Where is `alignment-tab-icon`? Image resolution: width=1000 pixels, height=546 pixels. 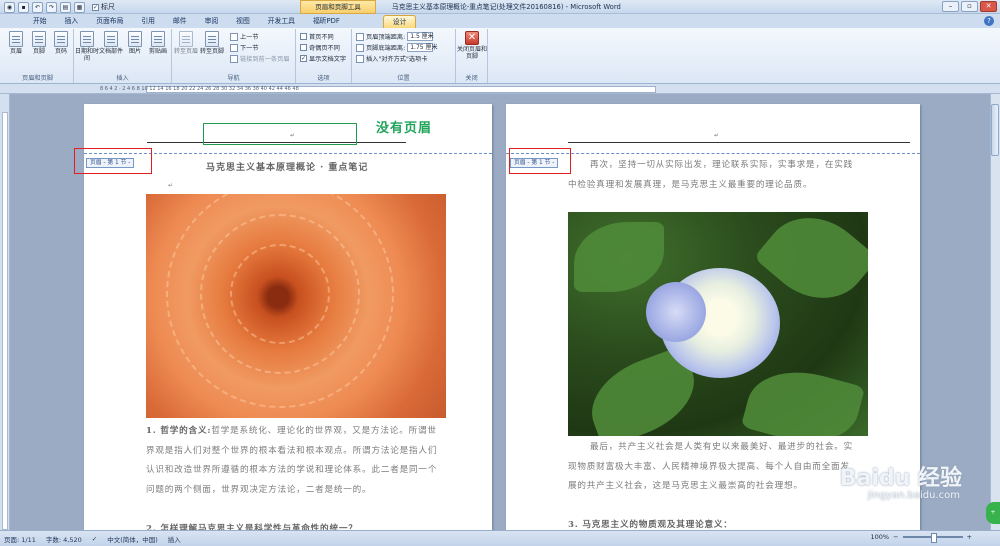 alignment-tab-icon is located at coordinates (360, 58).